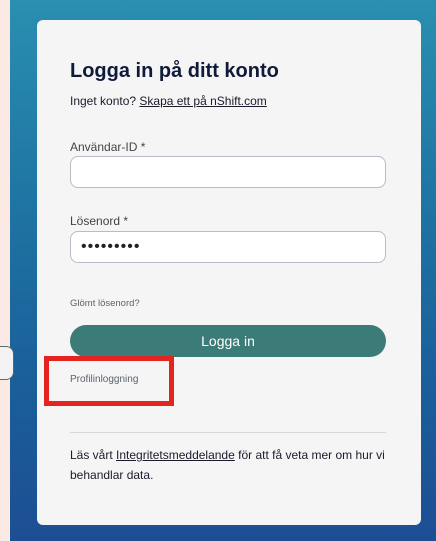 The width and height of the screenshot is (436, 541). What do you see at coordinates (175, 455) in the screenshot?
I see `privacy-notice-link: Integritetsmeddelande` at bounding box center [175, 455].